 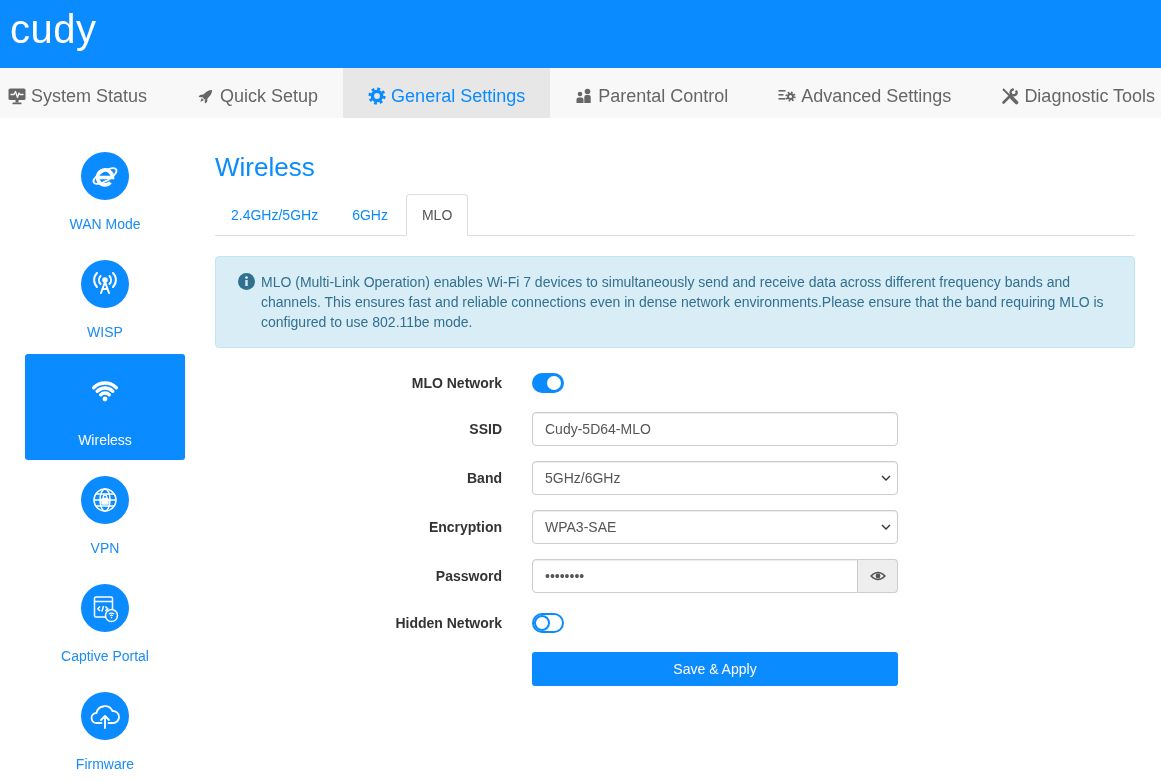 I want to click on alert-text: MLO (Multi-Link Operation) enables Wi-Fi 7 devices to simultaneously send and receive data across different frequency bands and channels. This ensures fast and reliable connections even in dense network environments.Please ensure that the band requiring MLO is configured to use 802.11be mode., so click(x=683, y=302).